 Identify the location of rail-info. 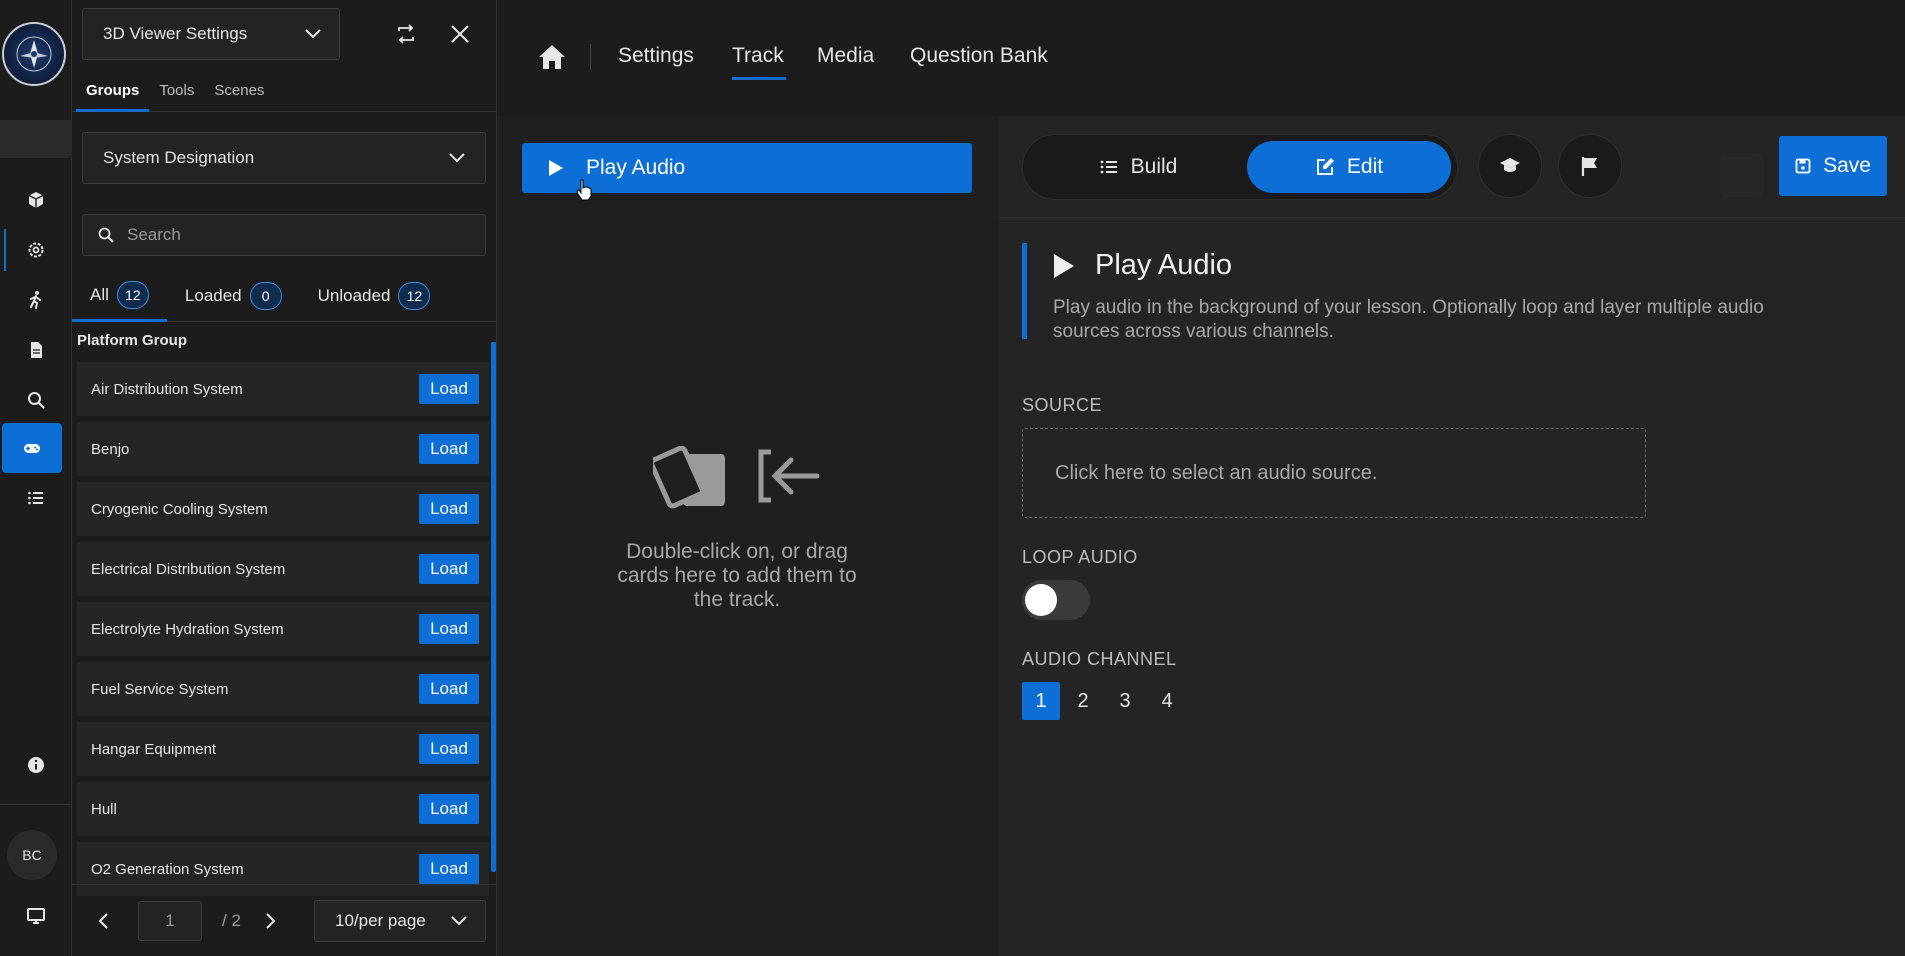
(36, 765).